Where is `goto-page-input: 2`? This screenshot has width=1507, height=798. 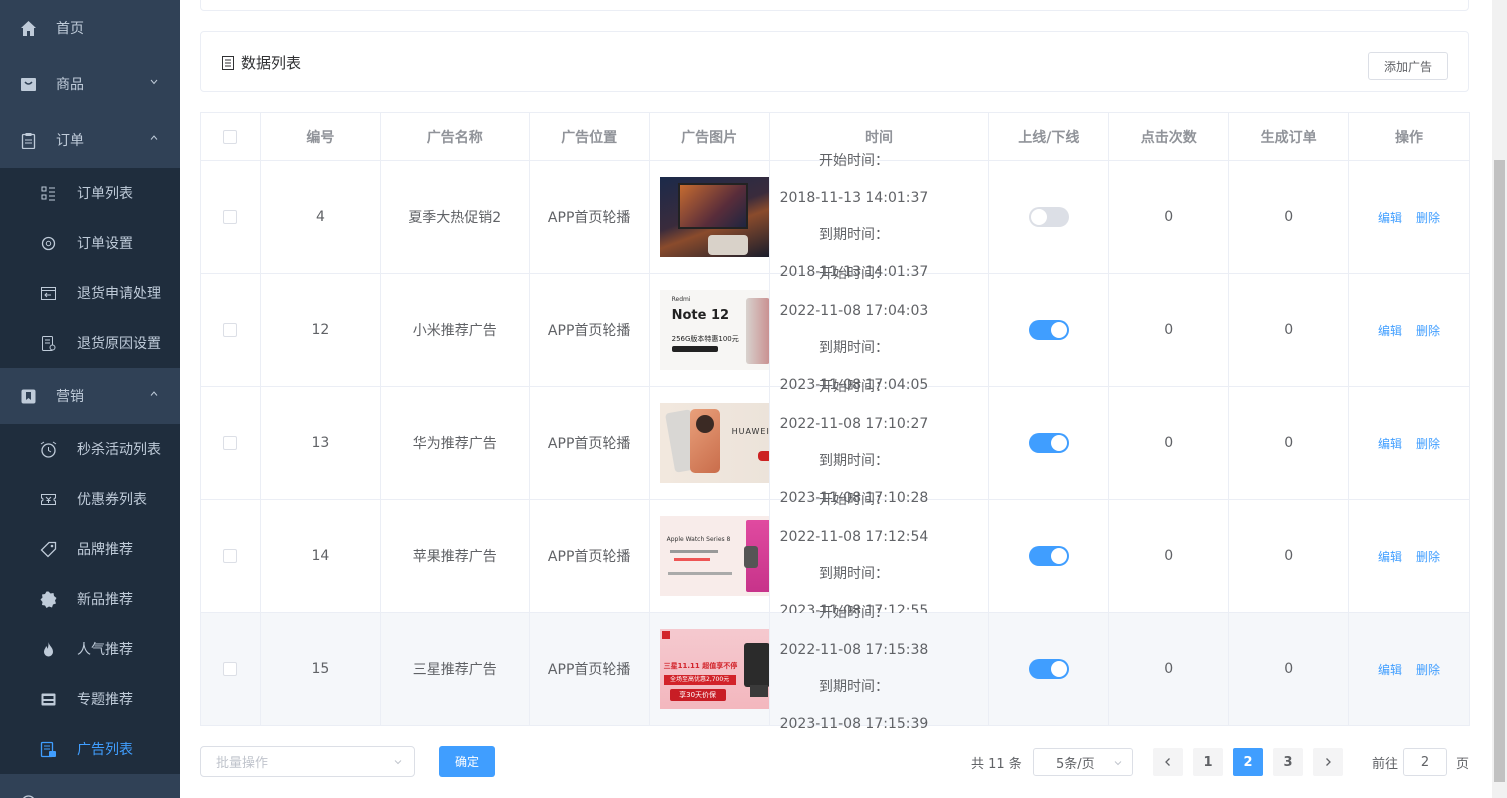 goto-page-input: 2 is located at coordinates (1425, 762).